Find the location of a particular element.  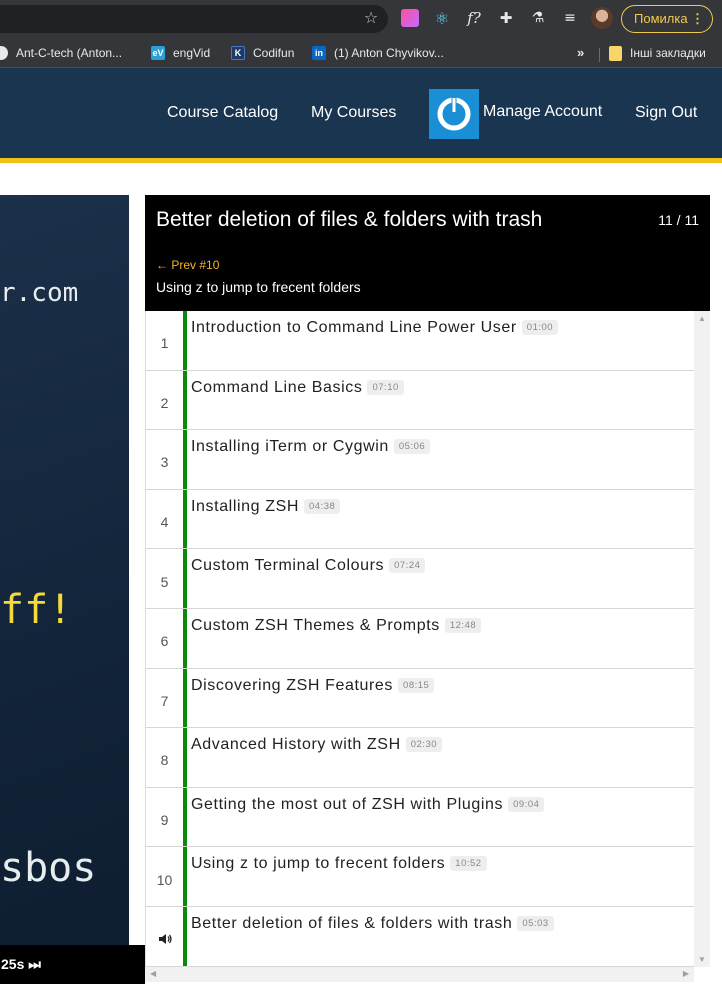

scroll-left-icon: ◀ is located at coordinates (153, 973).